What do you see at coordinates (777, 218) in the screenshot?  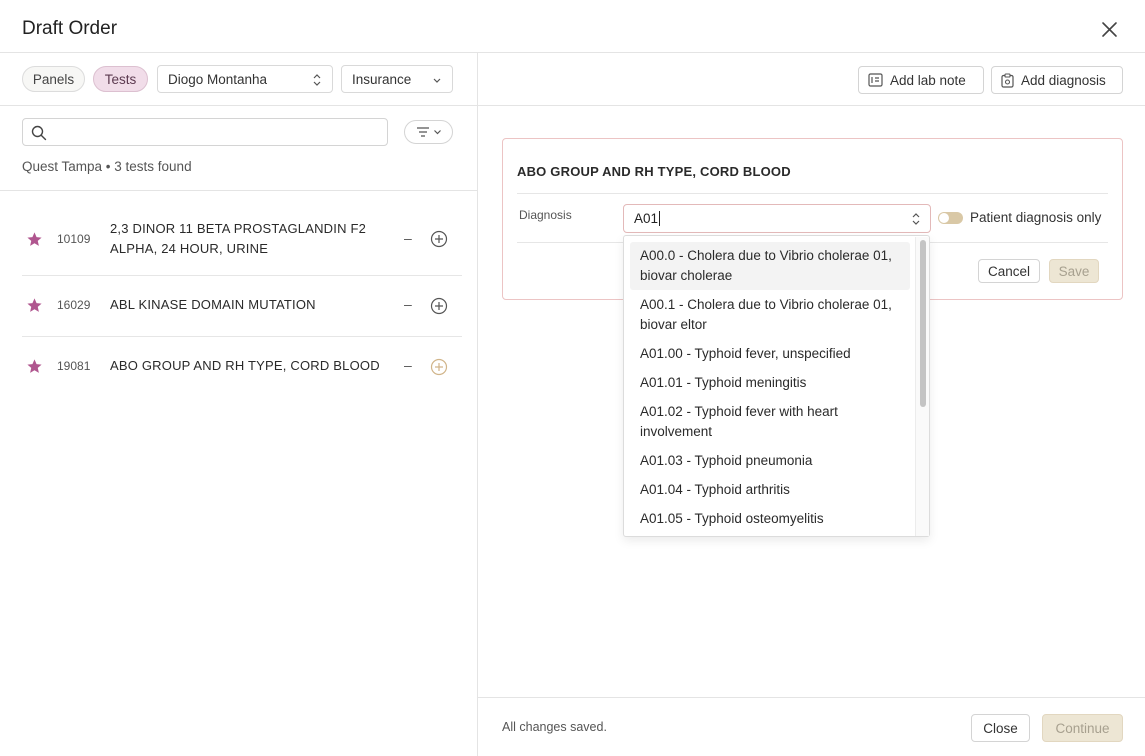 I see `diagnosis-combobox: A01` at bounding box center [777, 218].